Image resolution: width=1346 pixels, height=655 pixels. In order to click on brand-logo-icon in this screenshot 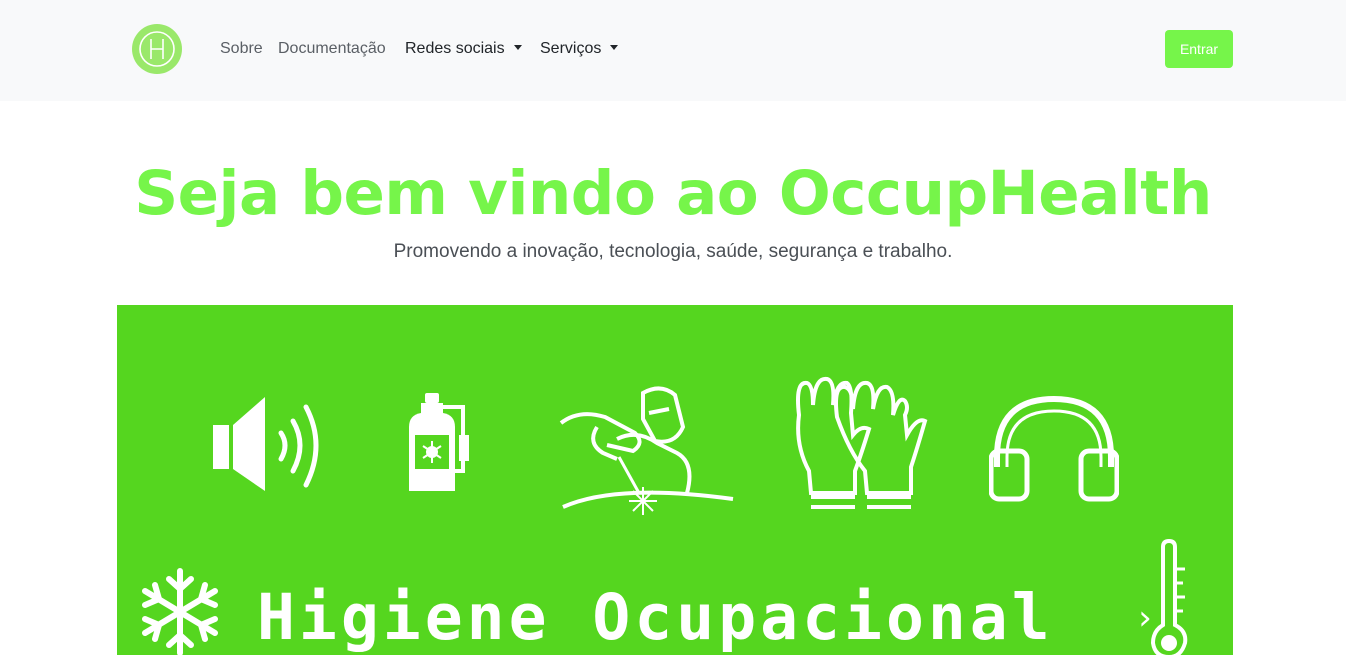, I will do `click(157, 49)`.